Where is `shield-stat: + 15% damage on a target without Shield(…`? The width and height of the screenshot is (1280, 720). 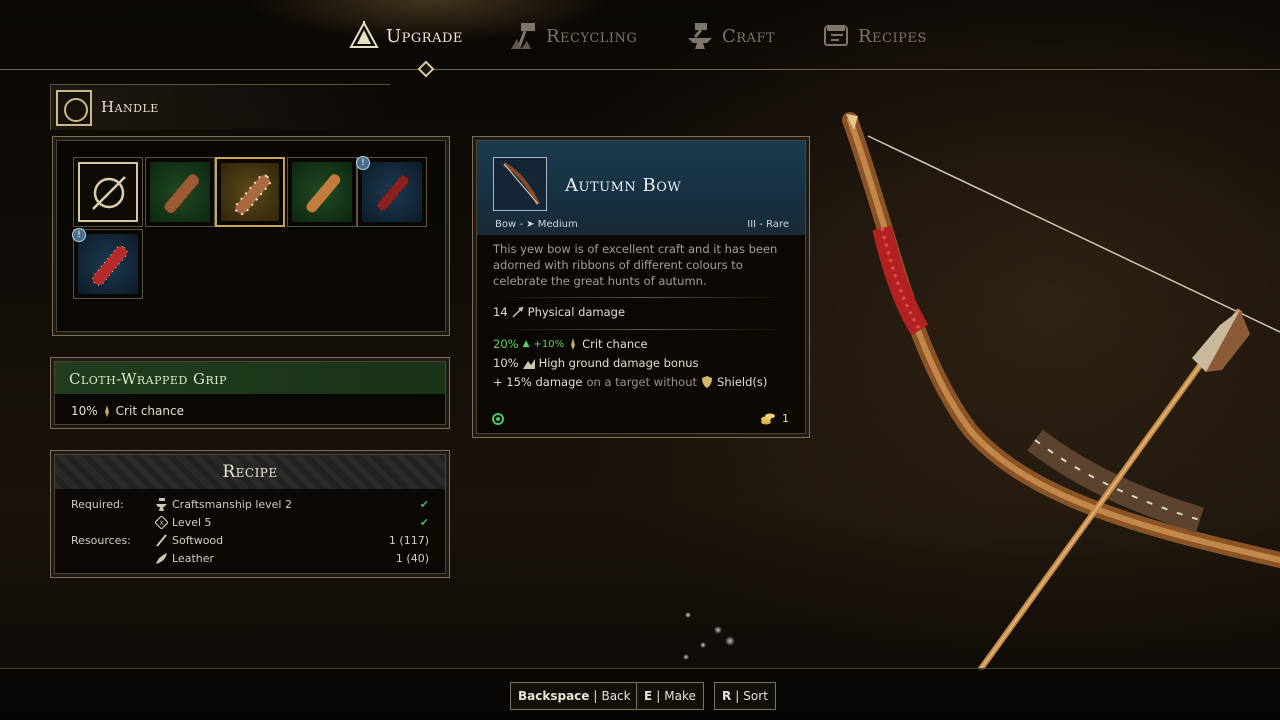
shield-stat: + 15% damage on a target without Shield(… is located at coordinates (630, 382).